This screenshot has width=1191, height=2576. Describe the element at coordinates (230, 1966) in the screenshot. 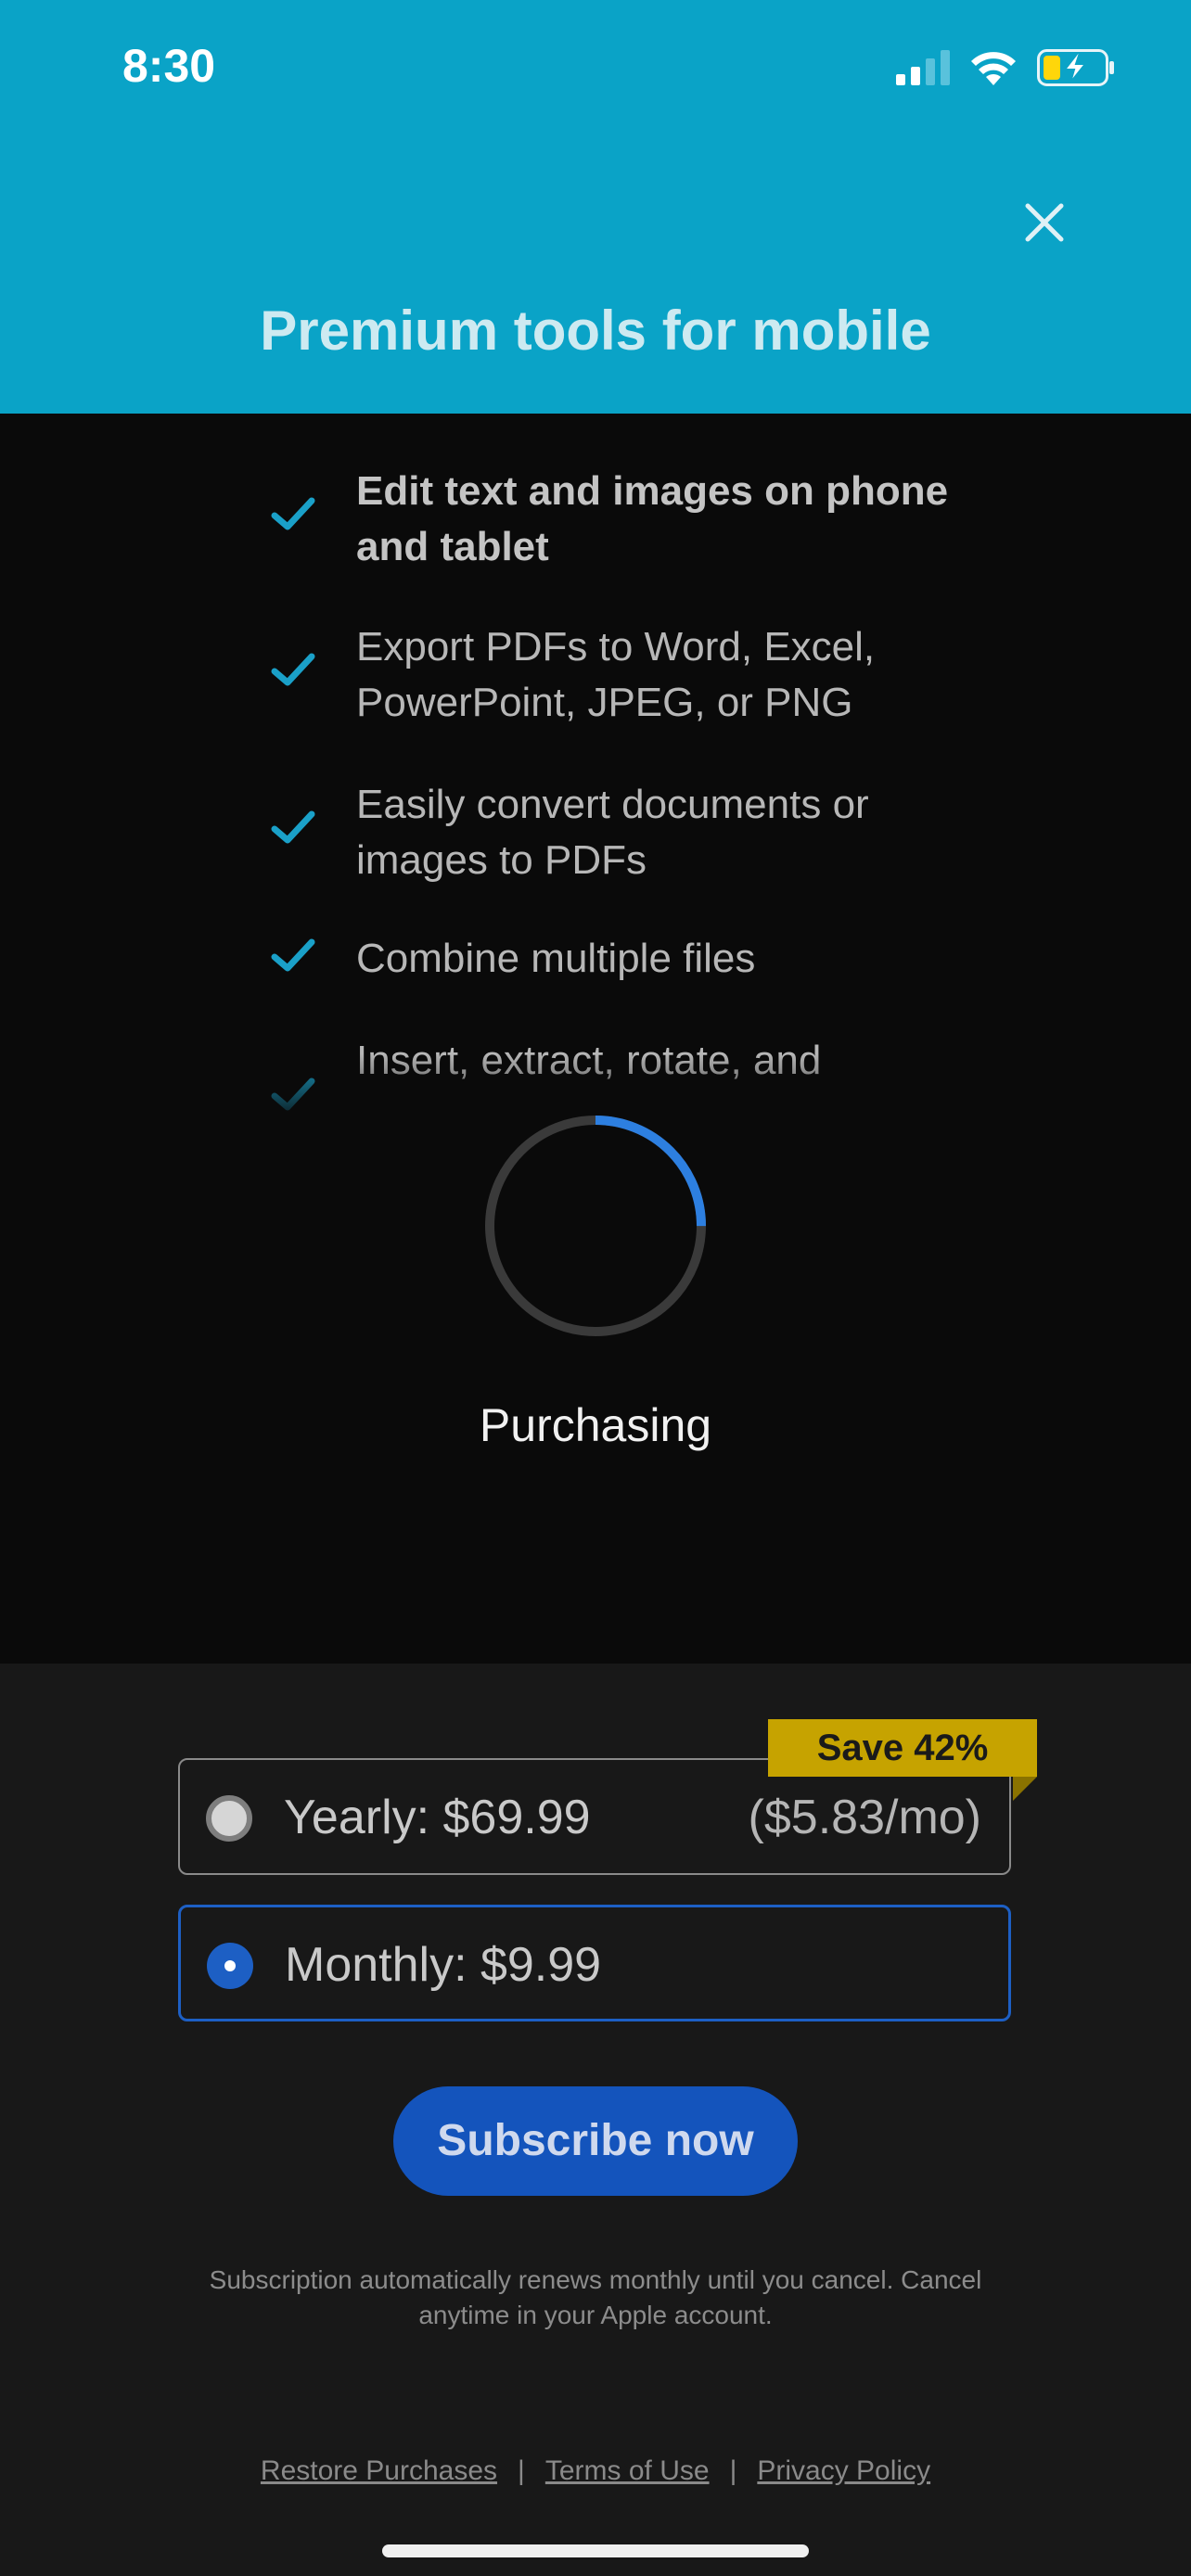

I see `radio-selected-icon` at that location.